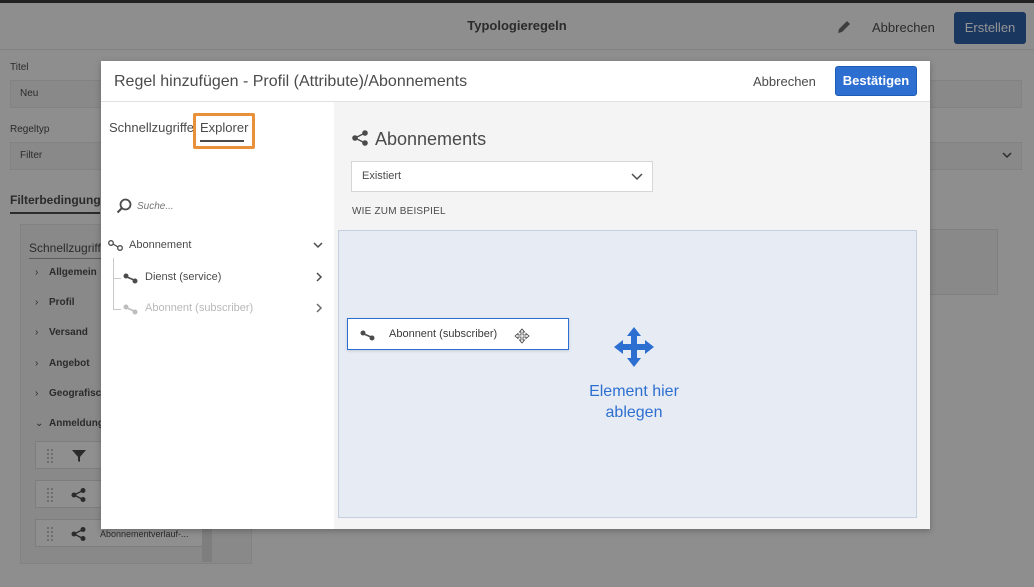  Describe the element at coordinates (183, 277) in the screenshot. I see `tree-item-service: Dienst (service)` at that location.